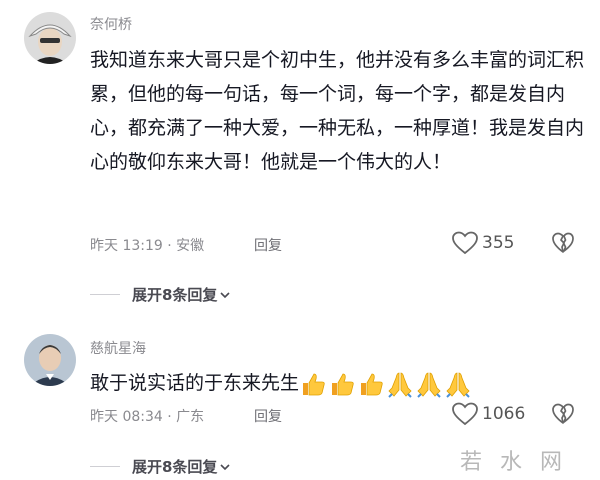 The width and height of the screenshot is (600, 480). What do you see at coordinates (147, 246) in the screenshot?
I see `comment-meta: 昨天 13:19 · 安徽` at bounding box center [147, 246].